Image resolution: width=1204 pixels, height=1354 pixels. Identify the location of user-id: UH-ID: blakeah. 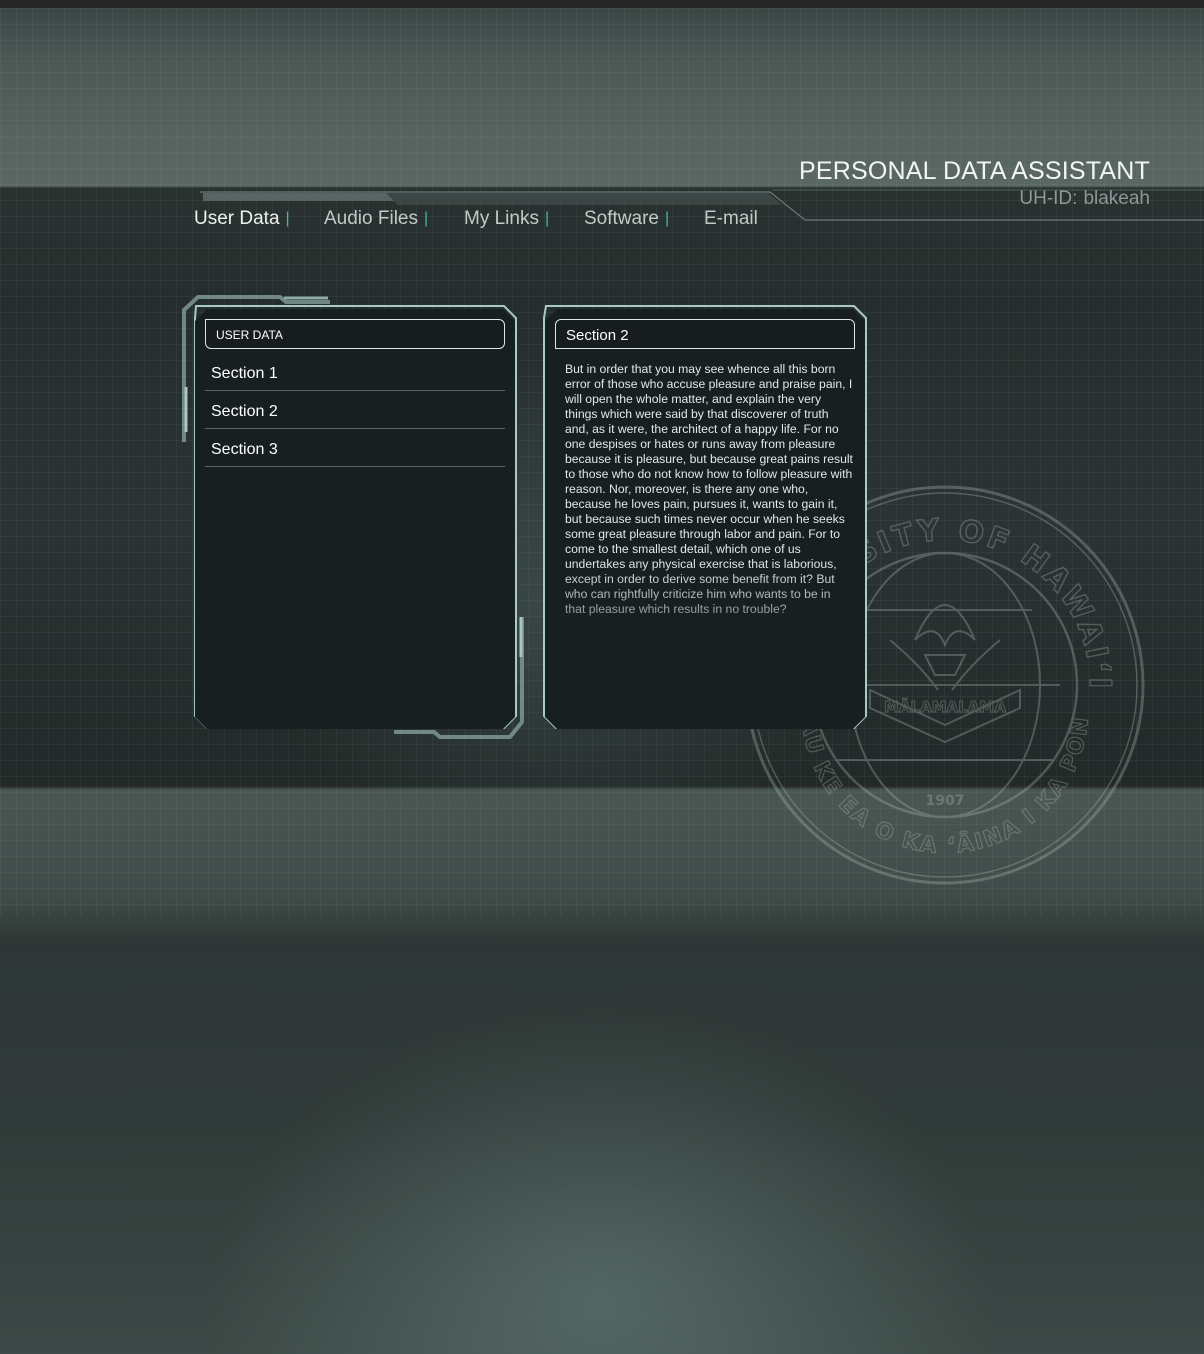
(1084, 199).